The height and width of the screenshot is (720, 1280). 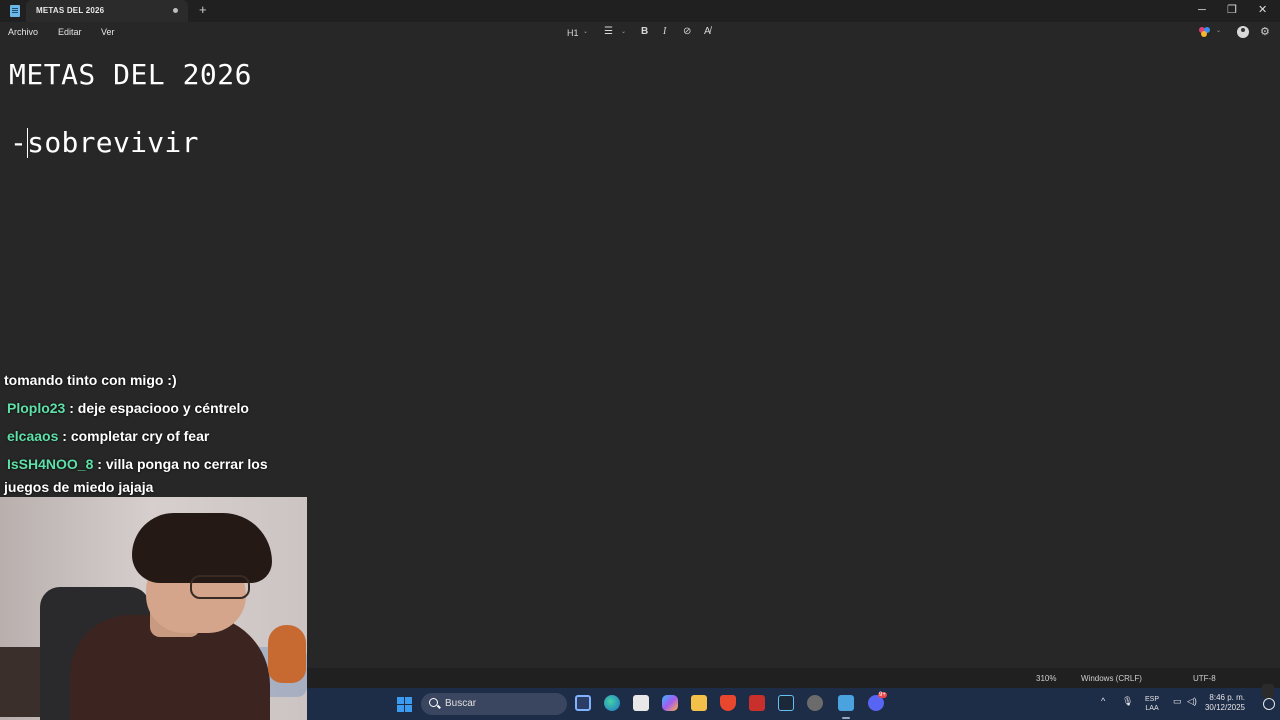 I want to click on copilot-app-icon, so click(x=670, y=703).